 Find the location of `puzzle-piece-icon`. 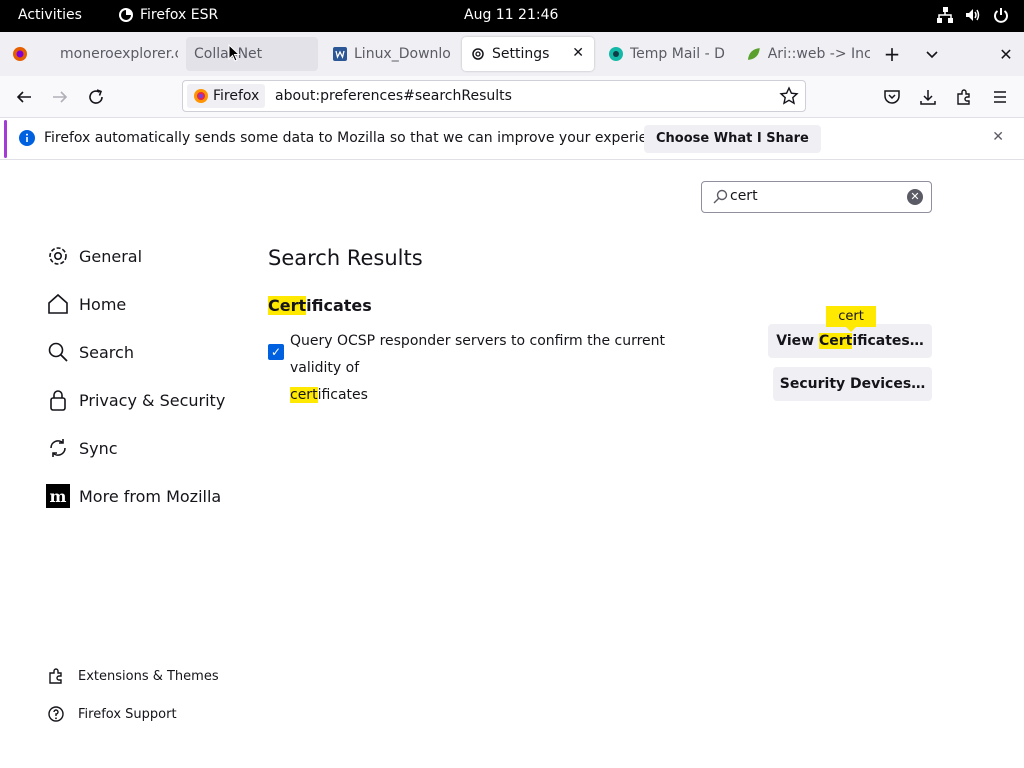

puzzle-piece-icon is located at coordinates (963, 97).